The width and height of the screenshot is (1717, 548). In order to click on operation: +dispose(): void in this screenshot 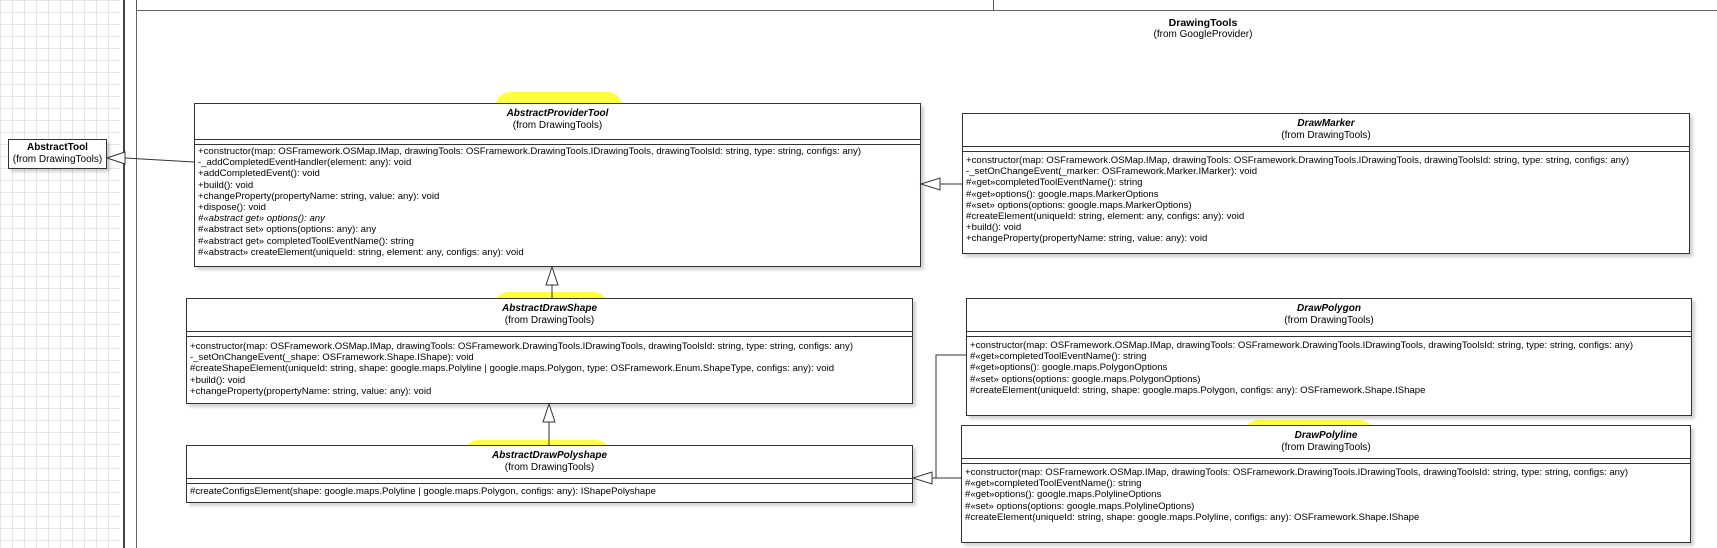, I will do `click(232, 208)`.